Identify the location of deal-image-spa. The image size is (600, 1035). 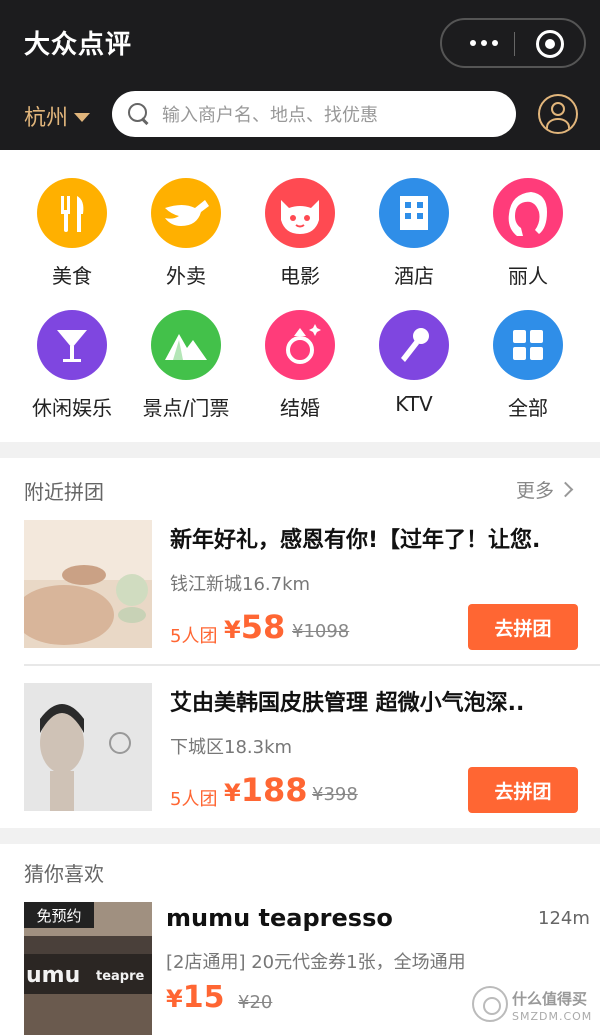
(88, 584).